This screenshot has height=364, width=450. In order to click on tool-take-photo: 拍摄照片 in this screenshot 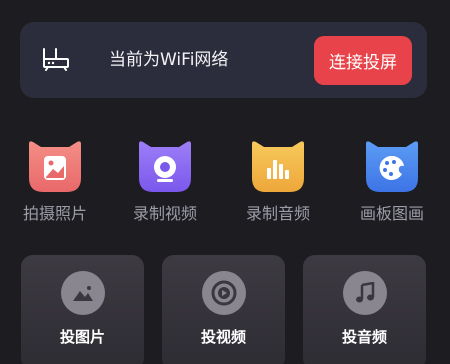, I will do `click(55, 184)`.